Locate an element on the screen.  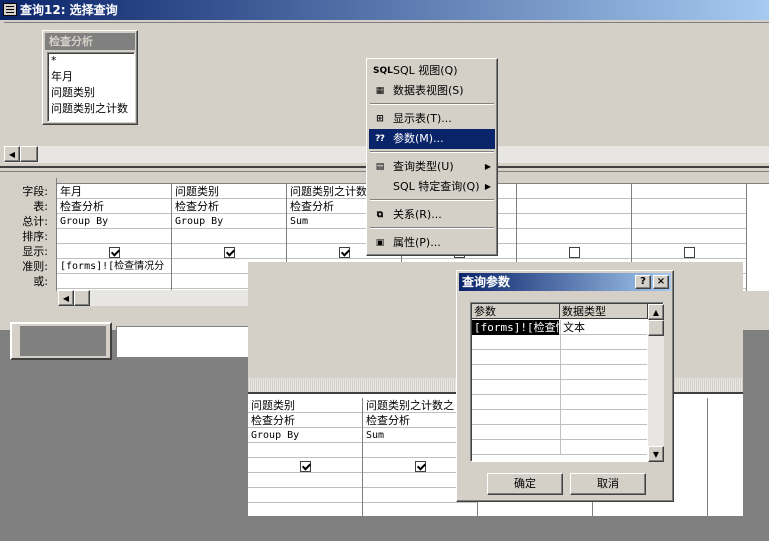
scroll-down-icon: ▼ is located at coordinates (656, 454).